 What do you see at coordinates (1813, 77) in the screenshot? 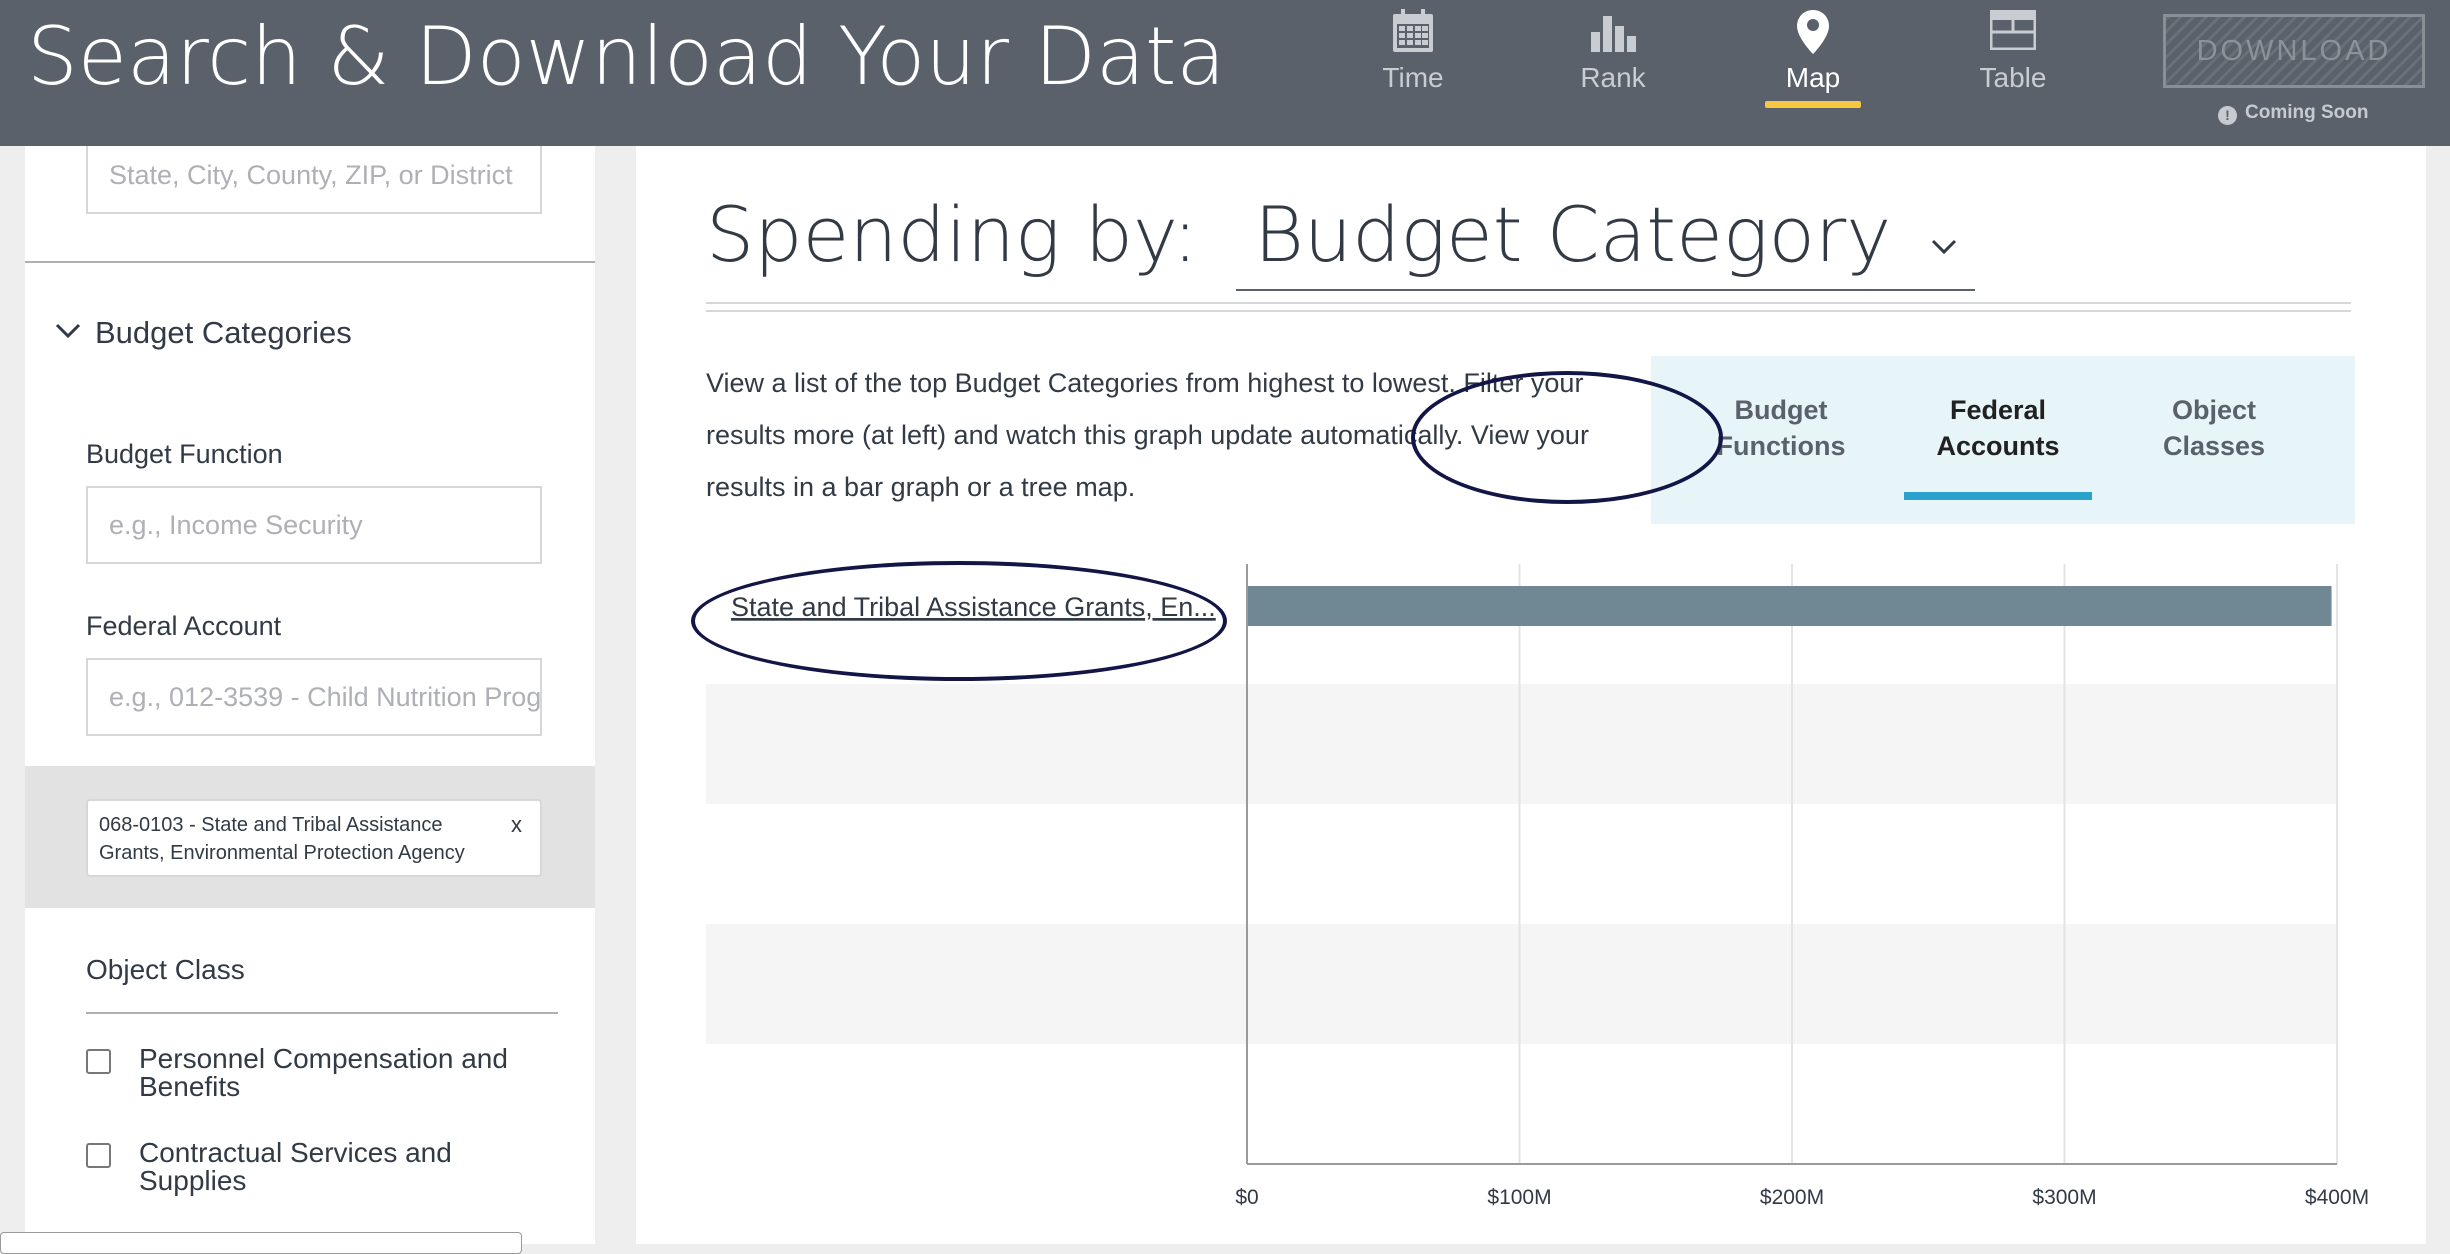
I see `nav-tab-label: Map` at bounding box center [1813, 77].